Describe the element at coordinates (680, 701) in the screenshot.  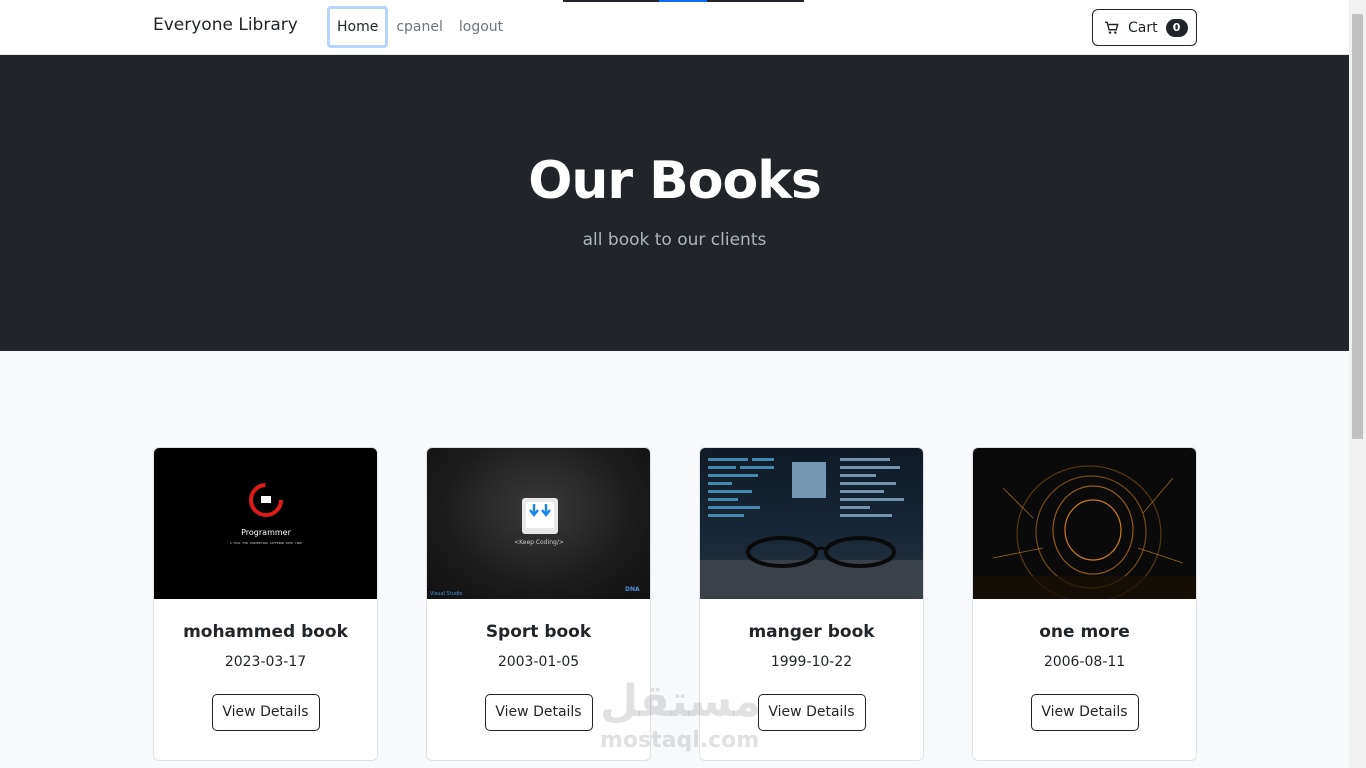
I see `watermark-logo: مستقل` at that location.